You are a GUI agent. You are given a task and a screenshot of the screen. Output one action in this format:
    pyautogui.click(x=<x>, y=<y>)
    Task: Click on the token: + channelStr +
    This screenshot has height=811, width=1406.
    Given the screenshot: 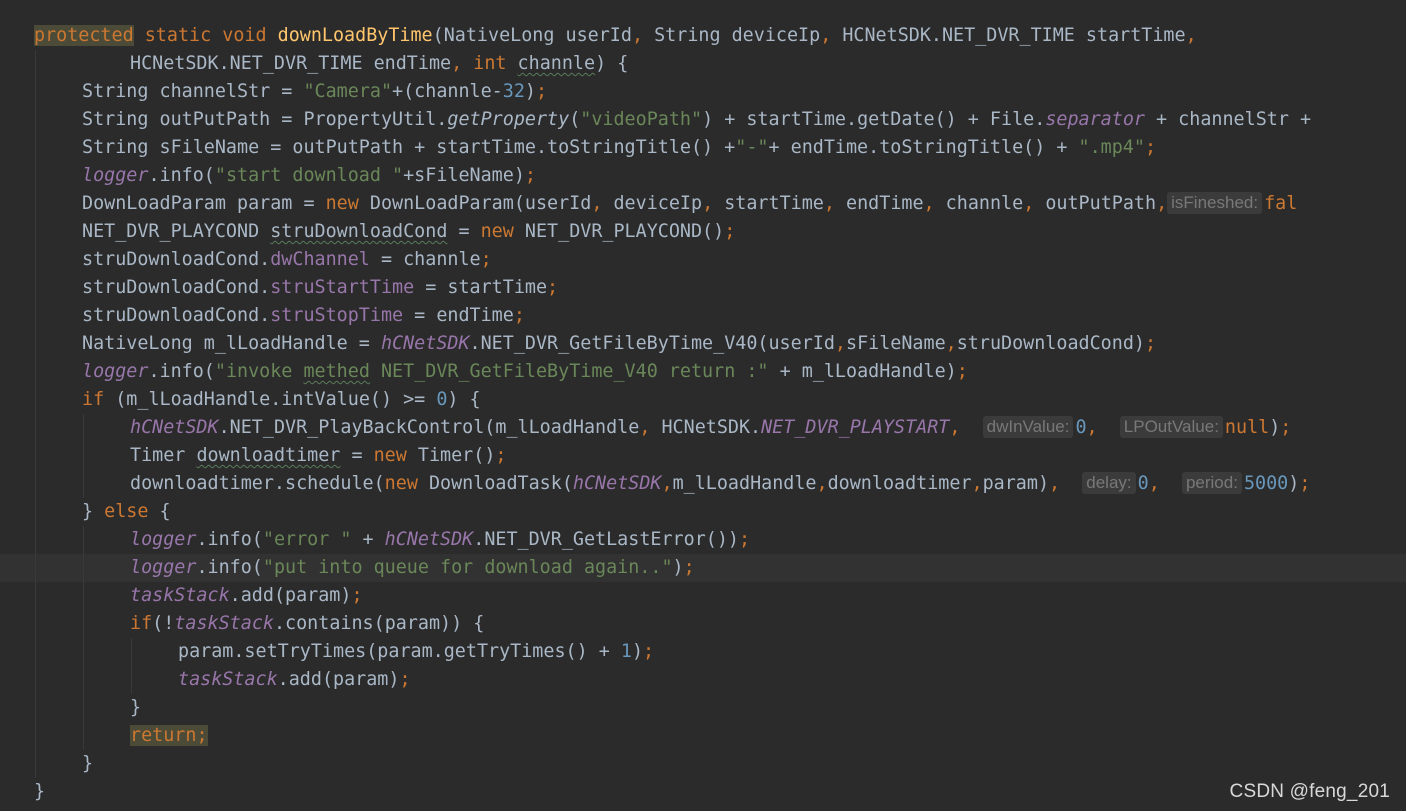 What is the action you would take?
    pyautogui.click(x=1233, y=119)
    